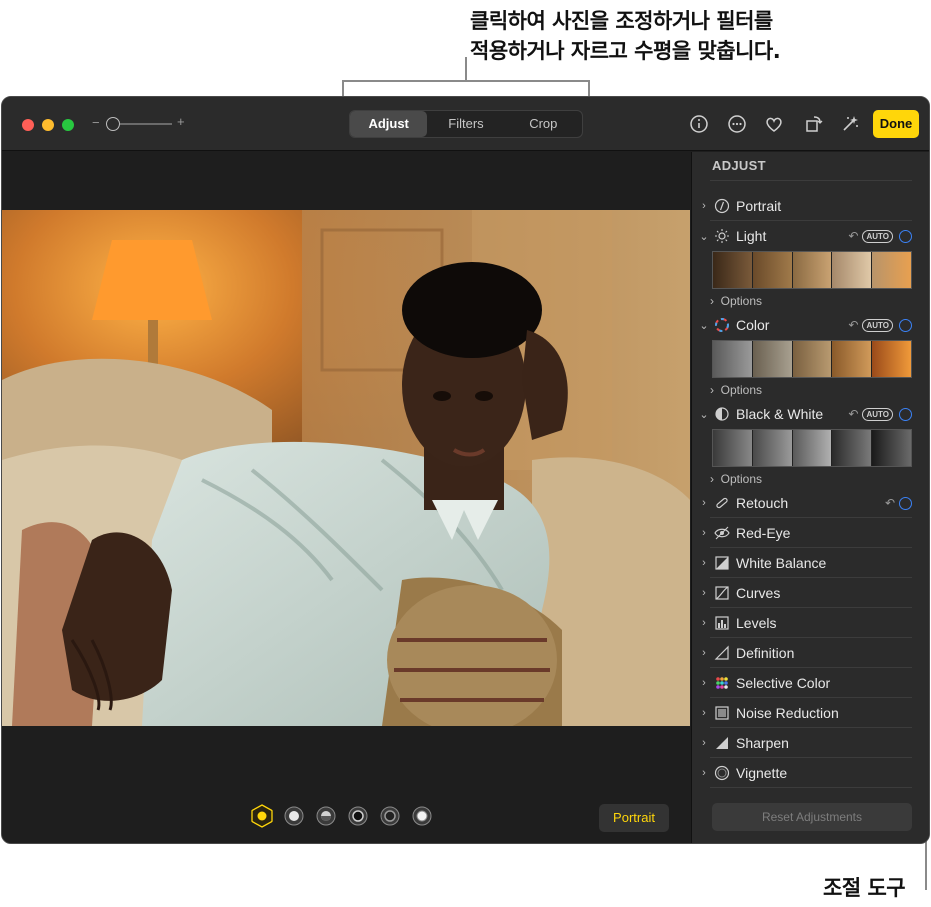 The width and height of the screenshot is (931, 907). What do you see at coordinates (756, 623) in the screenshot?
I see `sidebar-item-label: Levels` at bounding box center [756, 623].